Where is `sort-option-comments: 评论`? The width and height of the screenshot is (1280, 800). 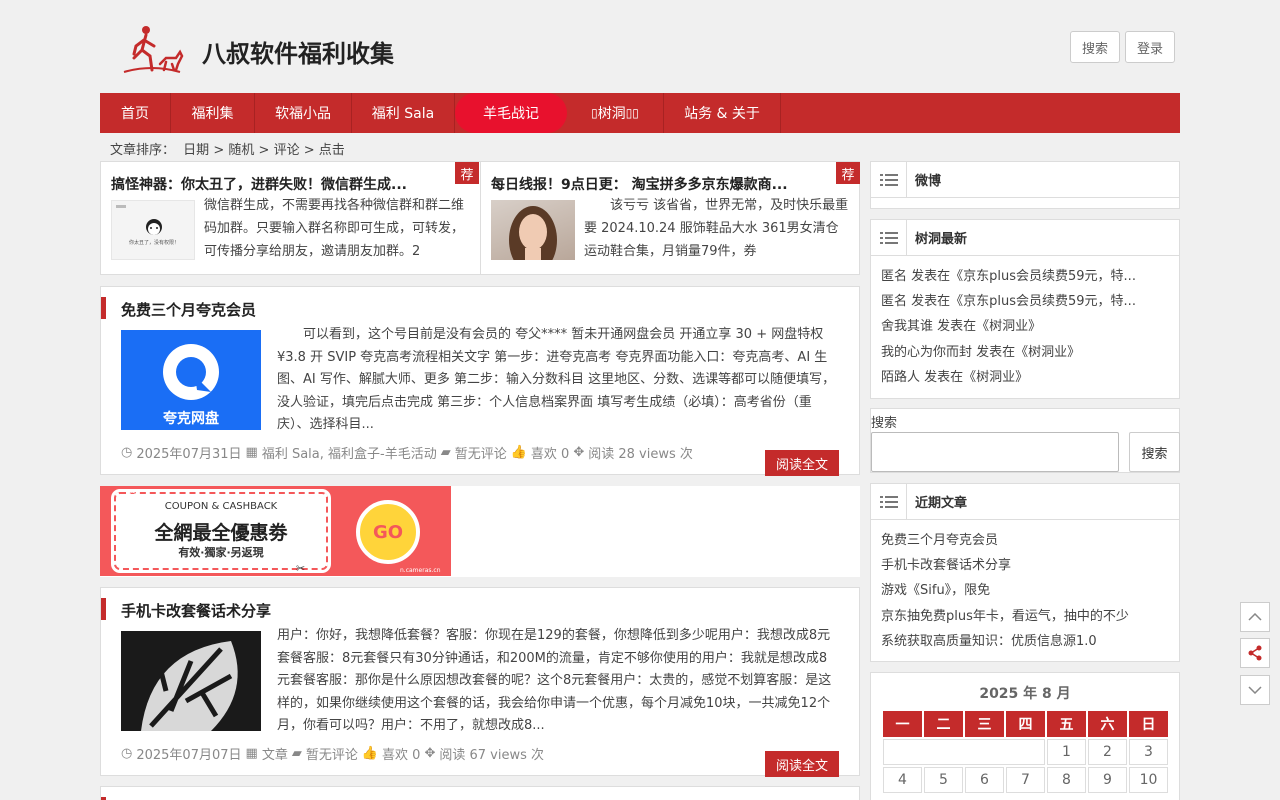
sort-option-comments: 评论 is located at coordinates (287, 150).